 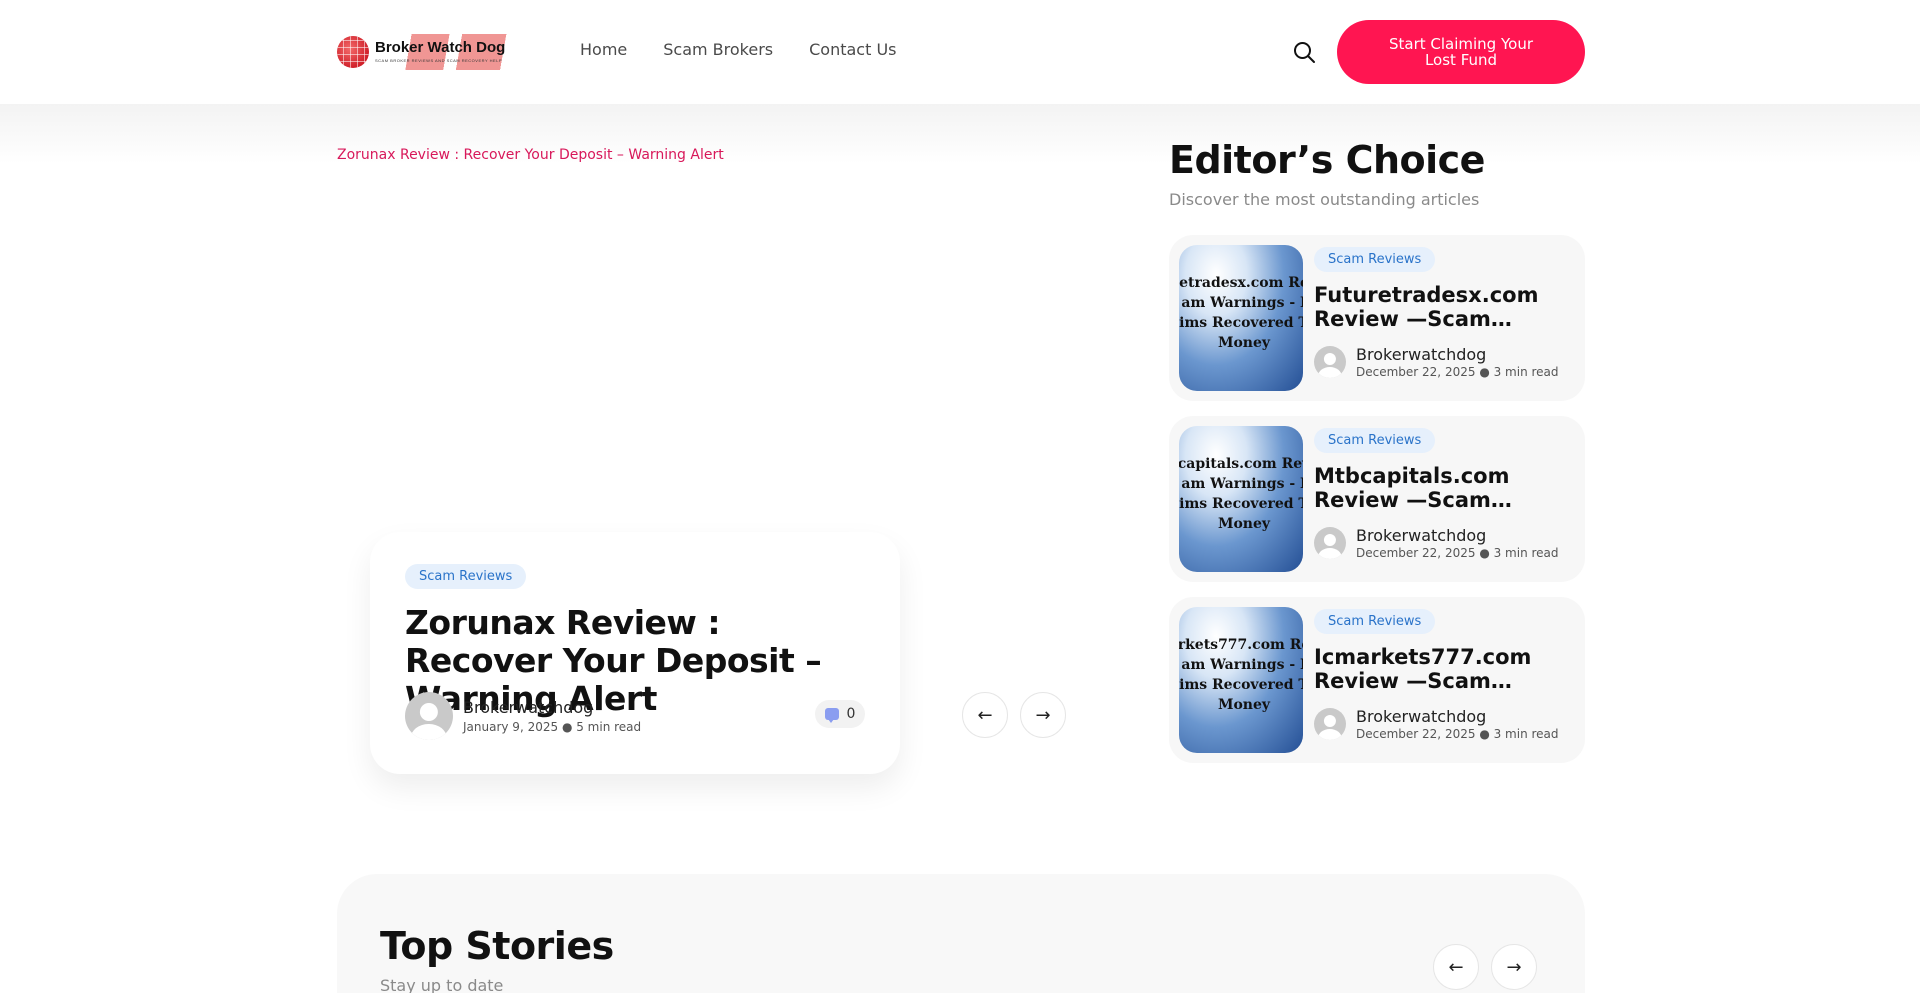 I want to click on header-shadow, so click(x=960, y=134).